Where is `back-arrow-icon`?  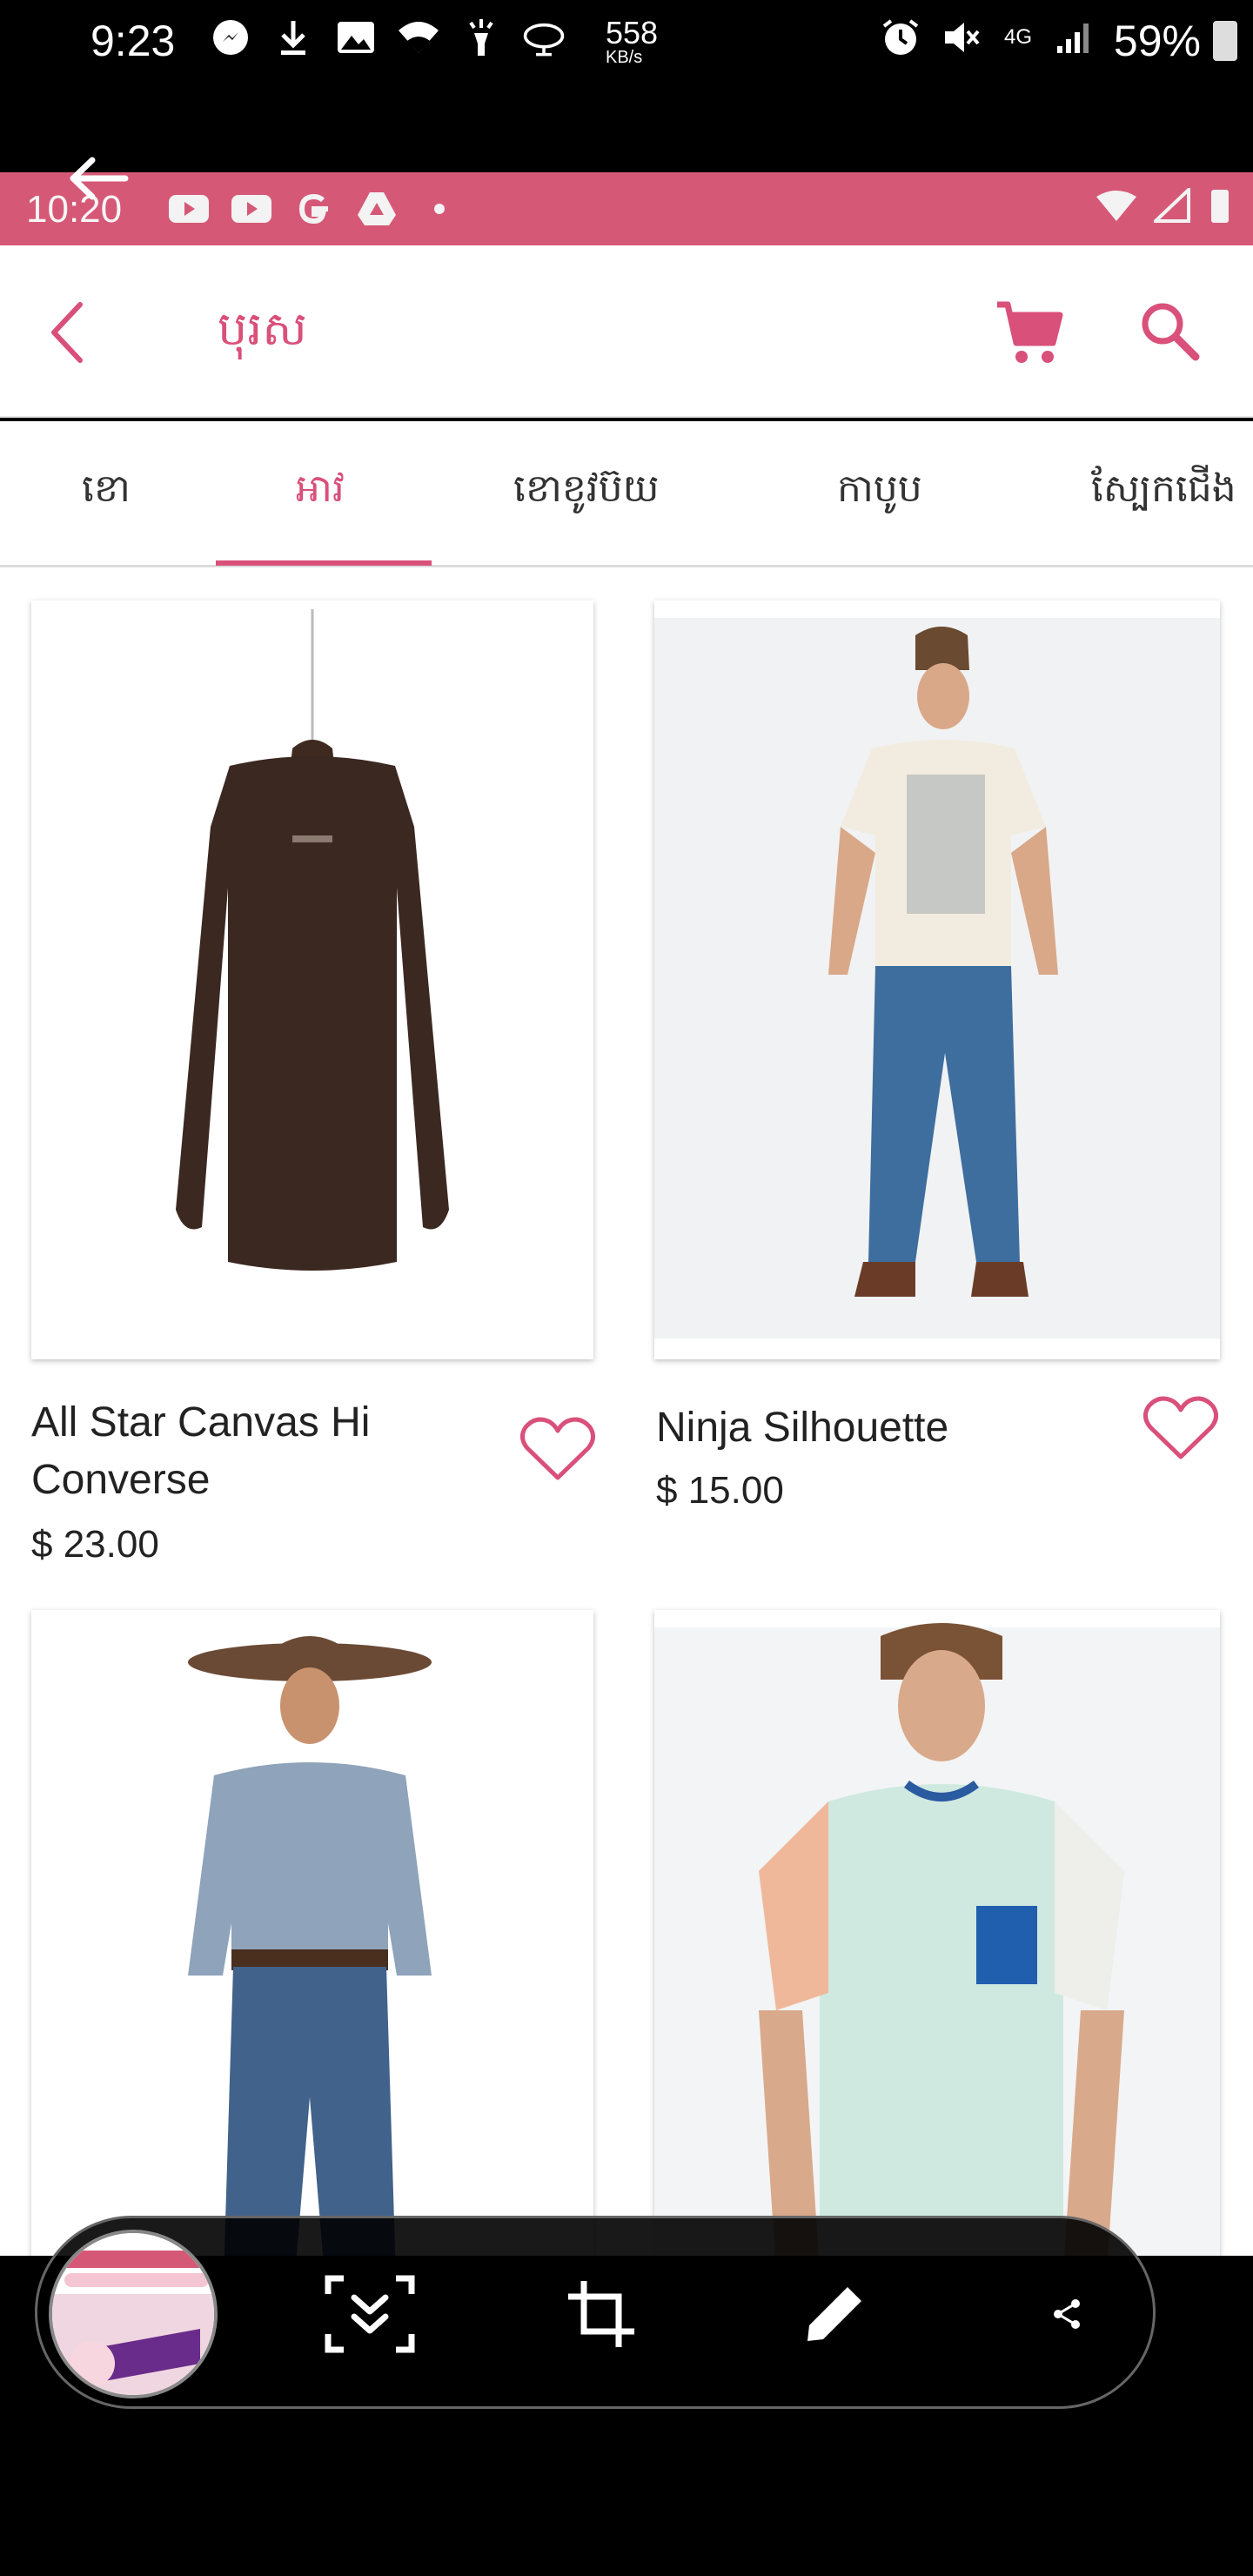 back-arrow-icon is located at coordinates (97, 179).